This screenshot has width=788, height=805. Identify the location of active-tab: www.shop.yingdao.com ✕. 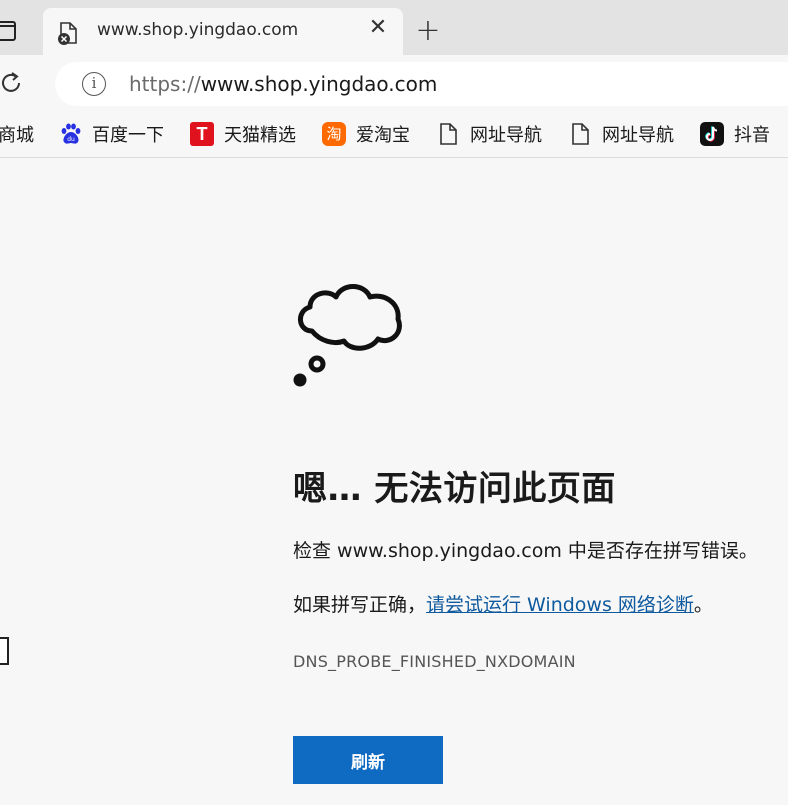
(223, 31).